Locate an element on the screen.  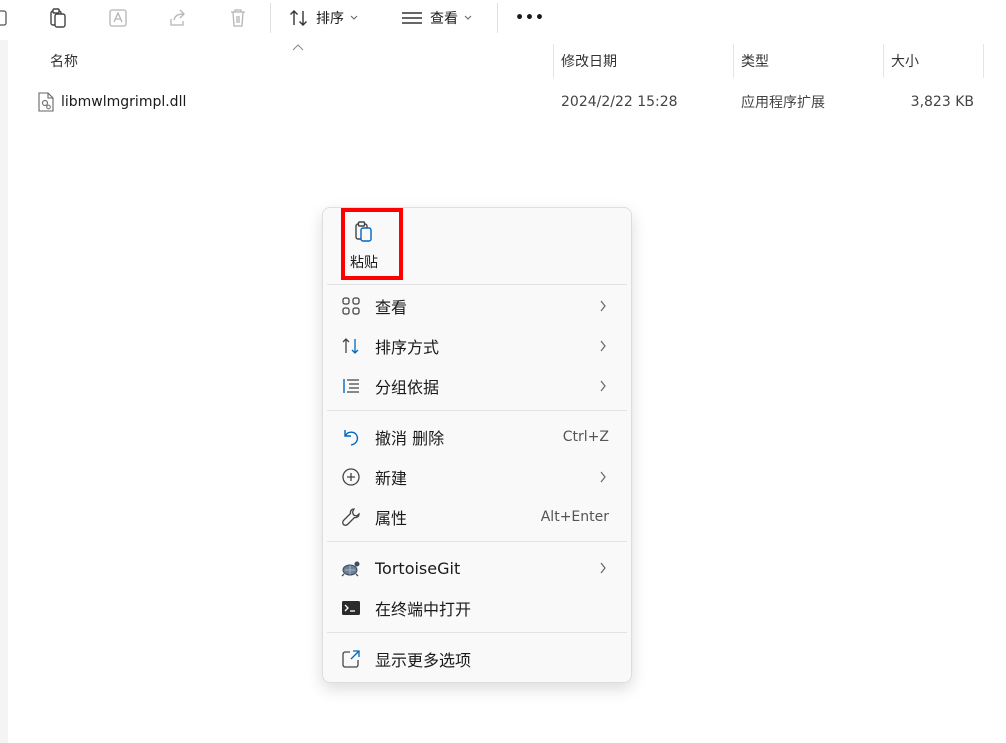
paste-label: 粘贴 is located at coordinates (364, 263).